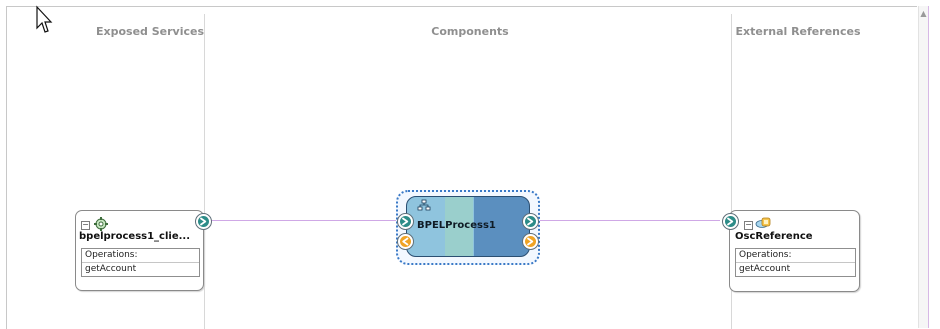 The width and height of the screenshot is (940, 329). I want to click on service-to-component-wire, so click(304, 220).